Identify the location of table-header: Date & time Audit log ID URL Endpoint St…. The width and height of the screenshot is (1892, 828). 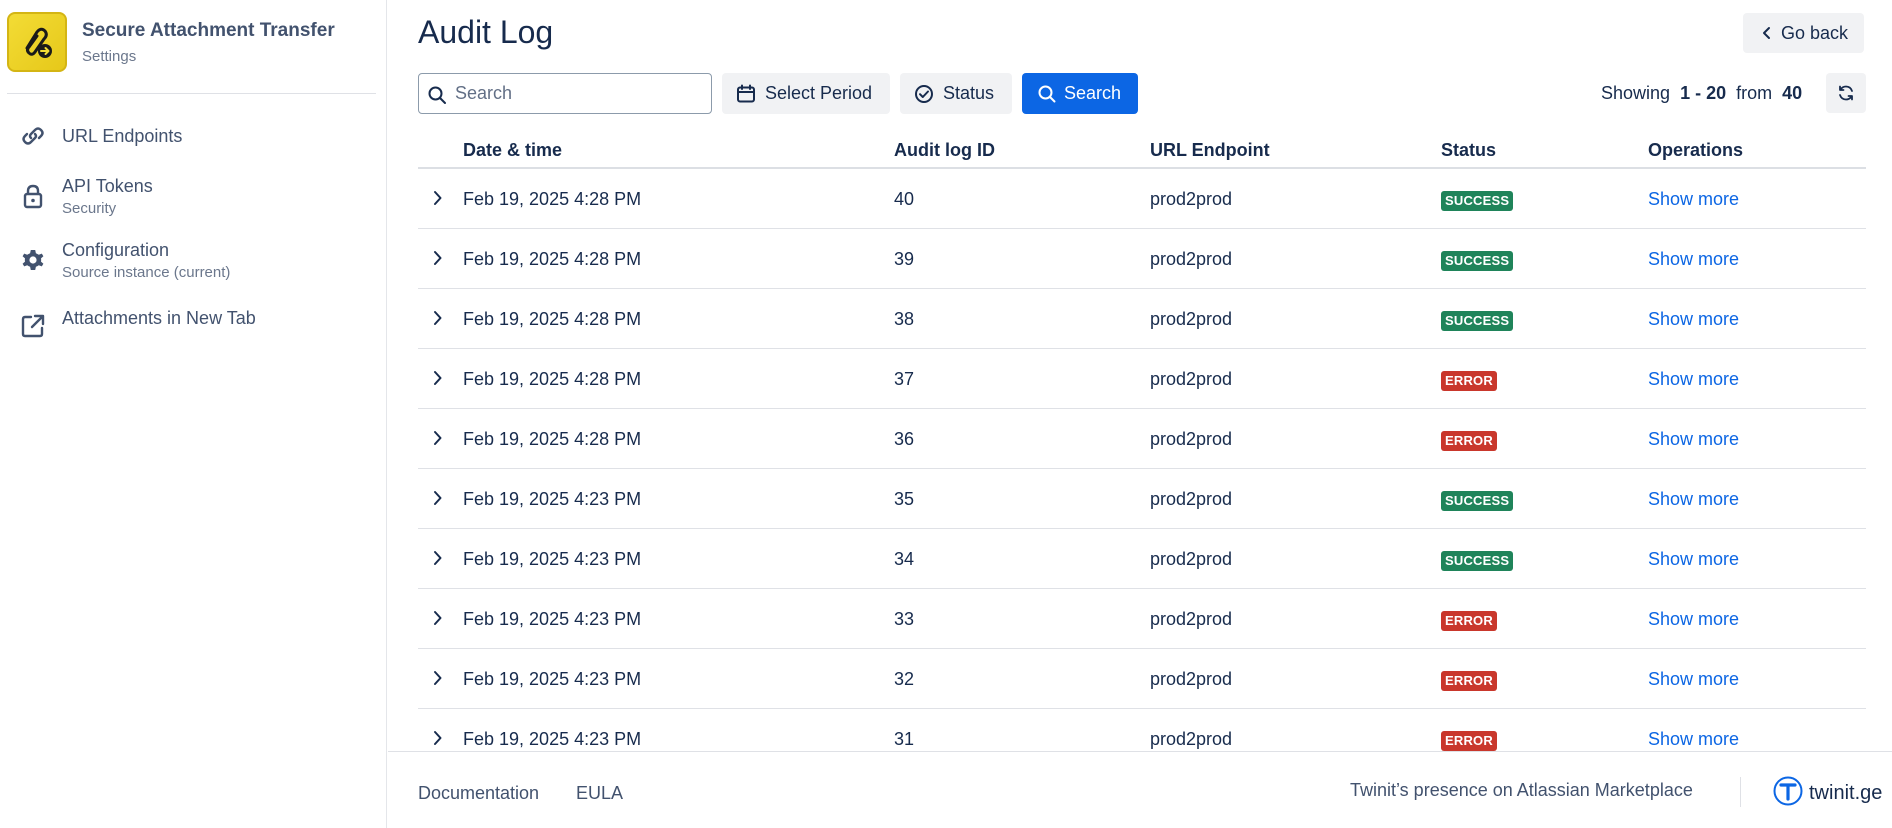
(1142, 151).